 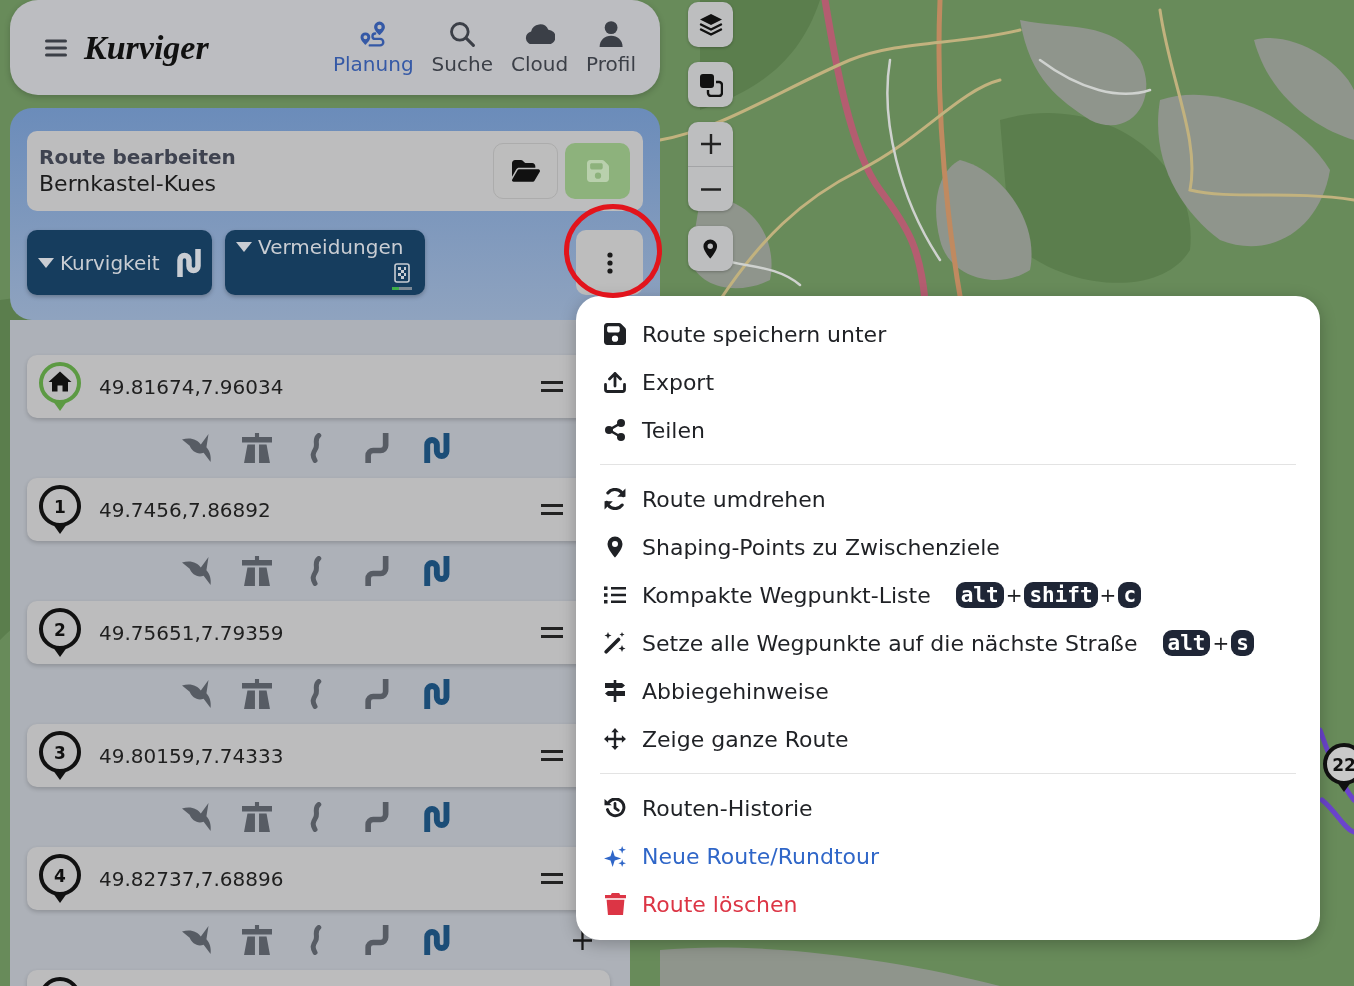 I want to click on vertical-dots-icon, so click(x=609, y=262).